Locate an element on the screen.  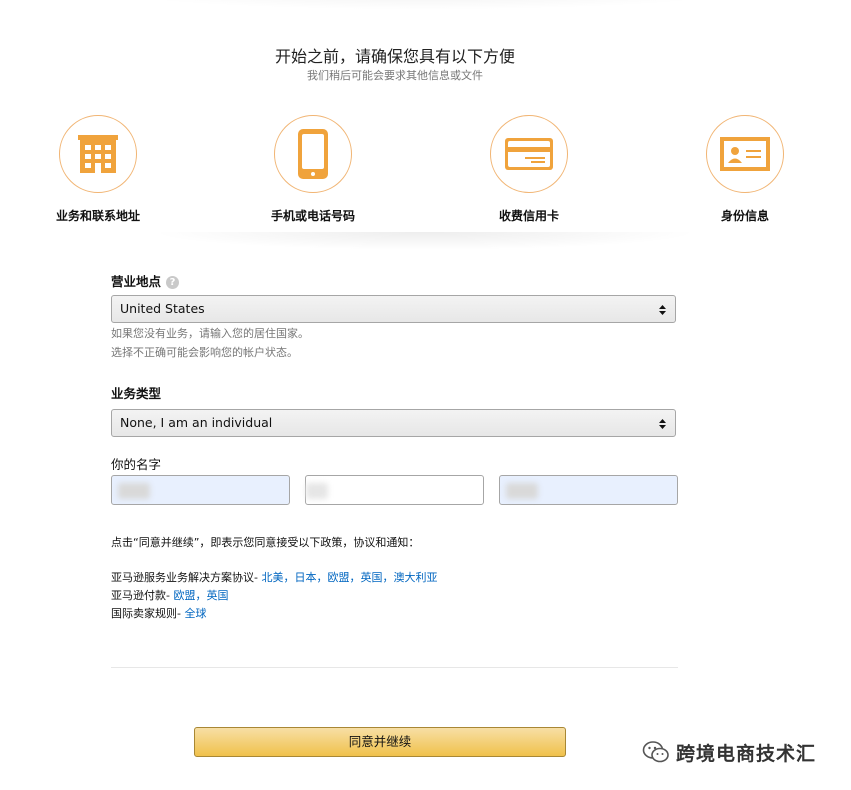
business-location-value: United States is located at coordinates (162, 308).